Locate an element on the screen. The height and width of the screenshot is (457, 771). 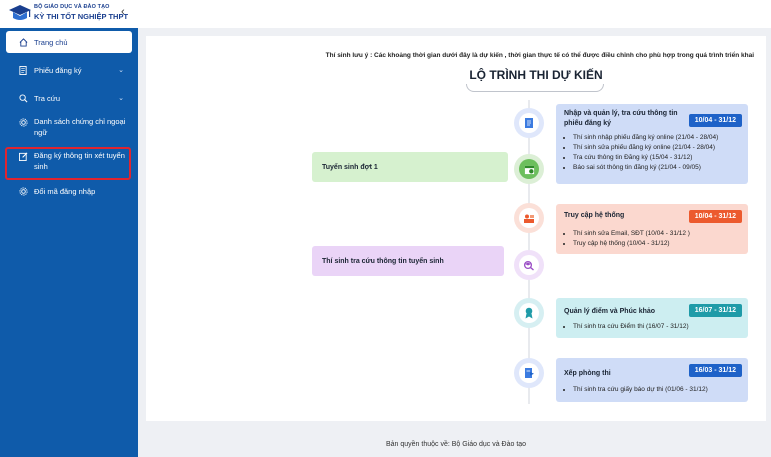
brand-ministry: BỘ GIÁO DỤC VÀ ĐÀO TẠO is located at coordinates (72, 7).